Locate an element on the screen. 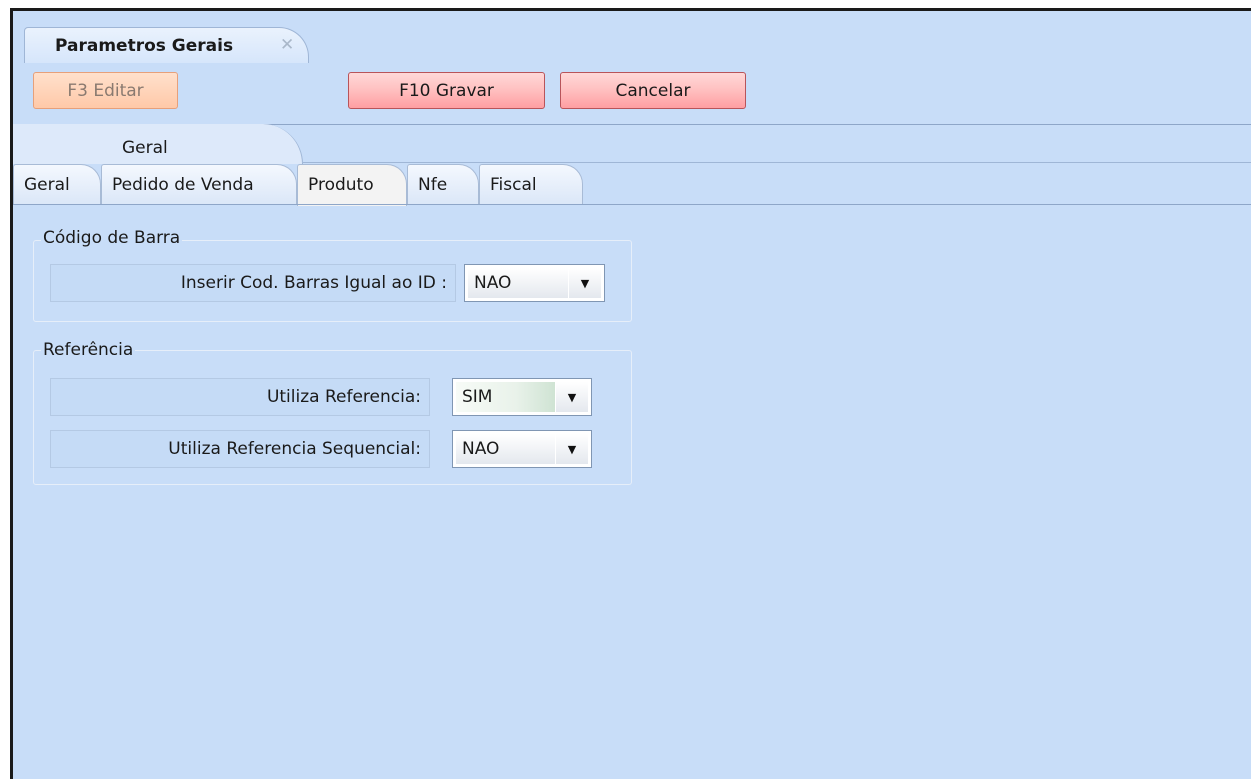 This screenshot has width=1251, height=779. barcode-id-label: Inserir Cod. Barras Igual ao ID : is located at coordinates (253, 283).